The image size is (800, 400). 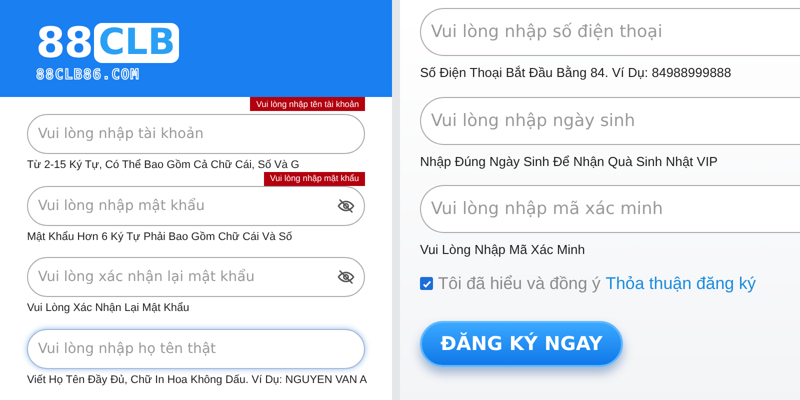 I want to click on field-hint: Vui Lòng Xác Nhận Lại Mật Khẩu, so click(x=108, y=308).